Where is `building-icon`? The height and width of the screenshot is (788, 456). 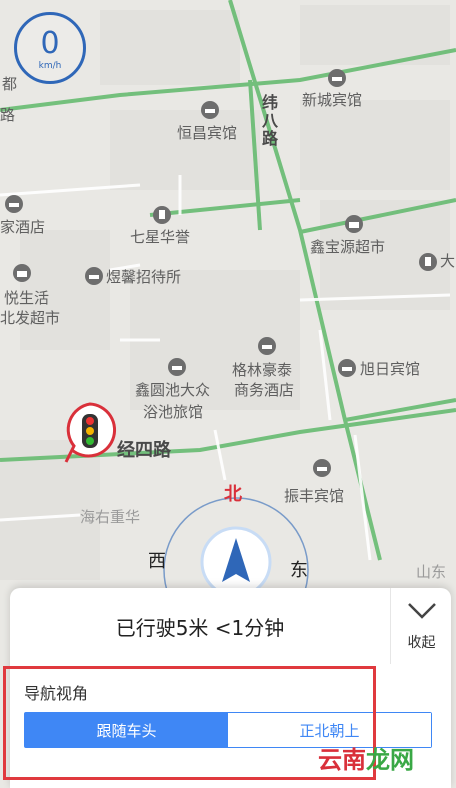 building-icon is located at coordinates (162, 215).